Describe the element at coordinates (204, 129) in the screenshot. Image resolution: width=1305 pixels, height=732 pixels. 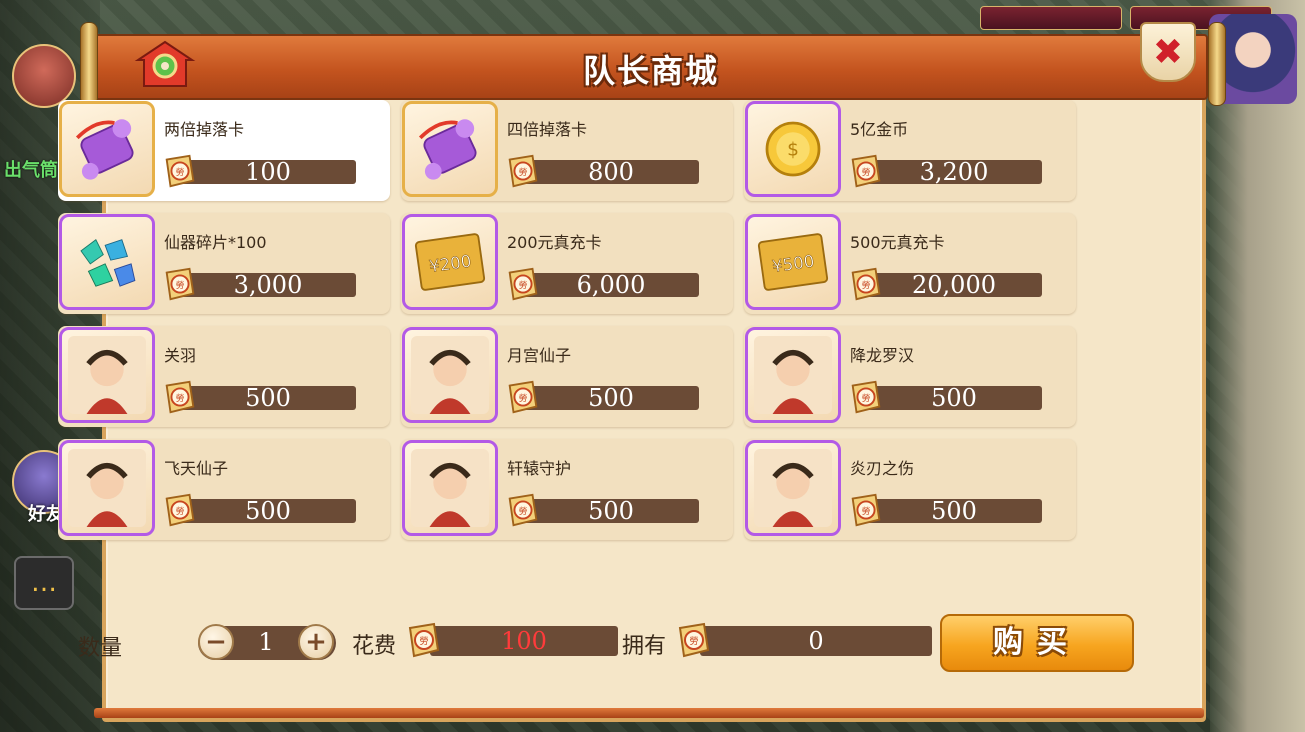
I see `item-name: 两倍掉落卡` at that location.